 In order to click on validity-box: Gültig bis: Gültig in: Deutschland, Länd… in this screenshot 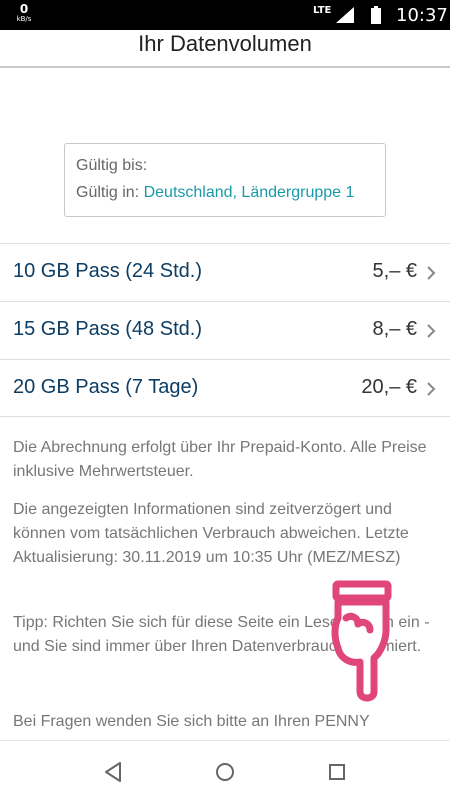, I will do `click(225, 180)`.